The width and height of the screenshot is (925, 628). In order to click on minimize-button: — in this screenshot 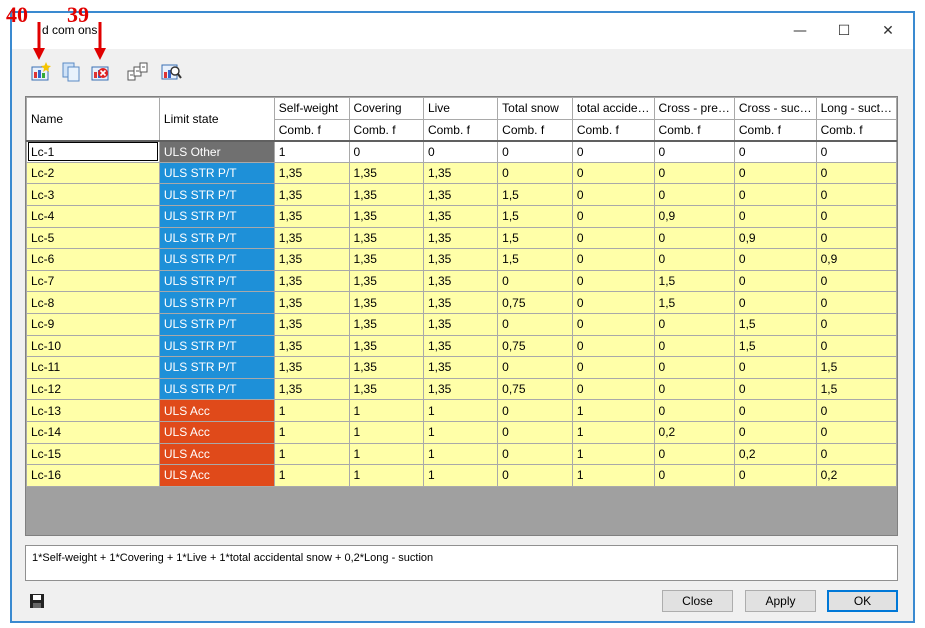, I will do `click(800, 31)`.